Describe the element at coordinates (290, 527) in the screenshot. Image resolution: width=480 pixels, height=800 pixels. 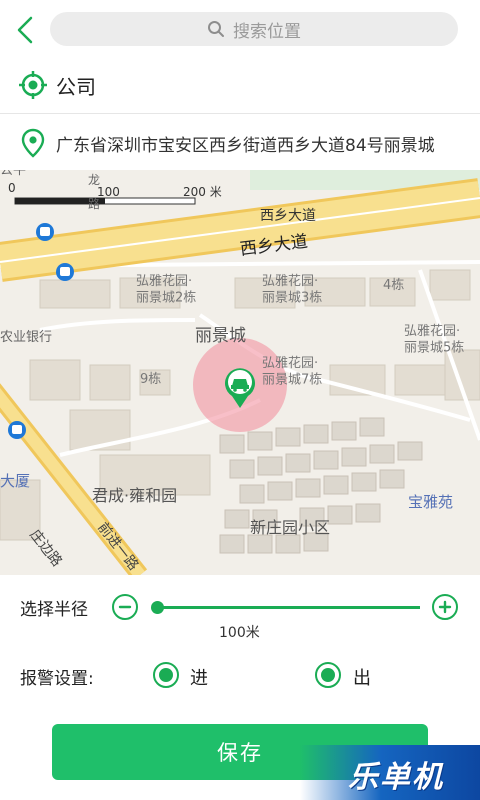
I see `map-label-xinzhuang: 新庄园小区` at that location.